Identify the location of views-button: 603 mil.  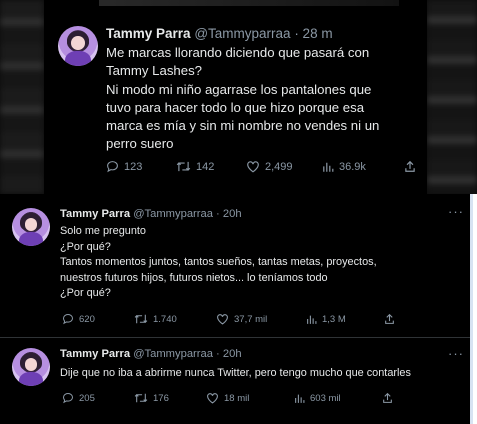
(338, 398).